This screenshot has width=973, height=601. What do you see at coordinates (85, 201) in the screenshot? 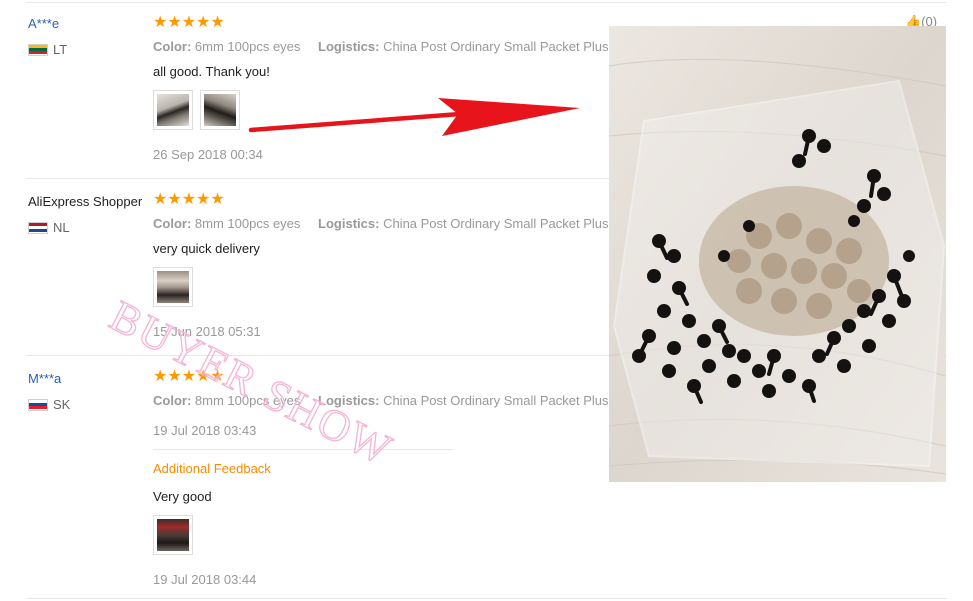
I see `reviewer-name: AliExpress Shopper` at bounding box center [85, 201].